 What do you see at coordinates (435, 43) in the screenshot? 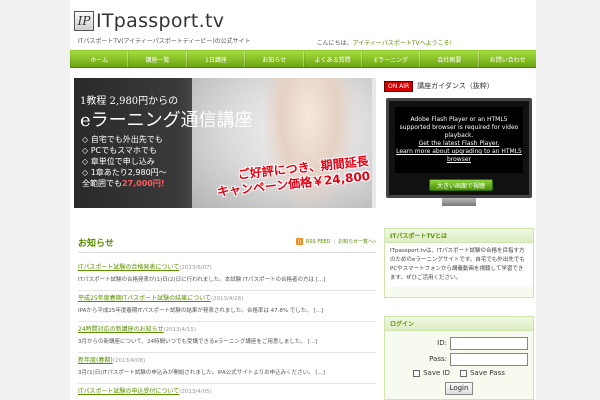
I see `welcome-suffix: へようこそ!` at bounding box center [435, 43].